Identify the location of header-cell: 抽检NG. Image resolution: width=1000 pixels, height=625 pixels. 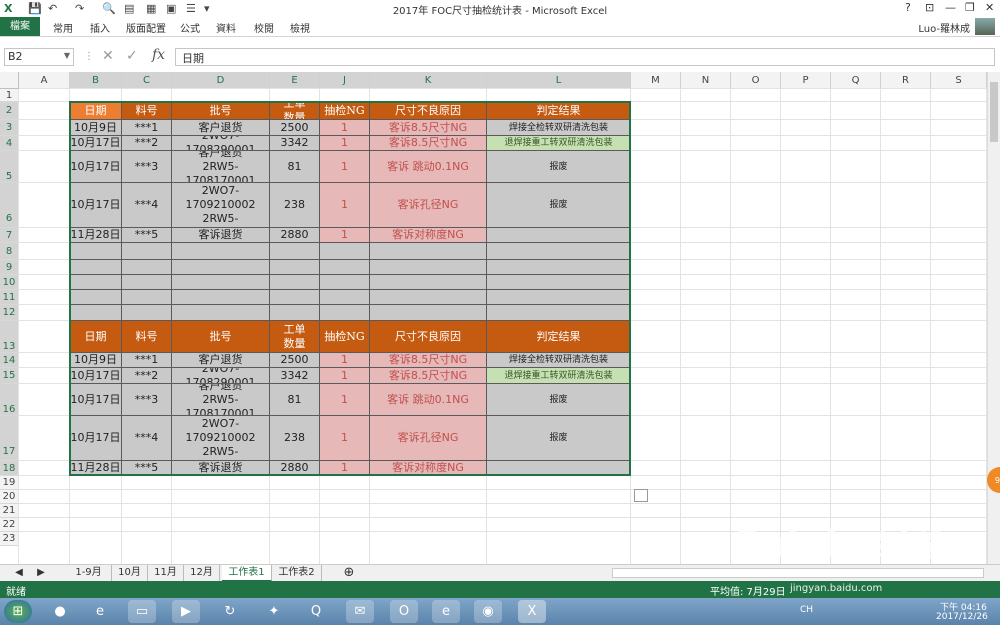
(345, 337).